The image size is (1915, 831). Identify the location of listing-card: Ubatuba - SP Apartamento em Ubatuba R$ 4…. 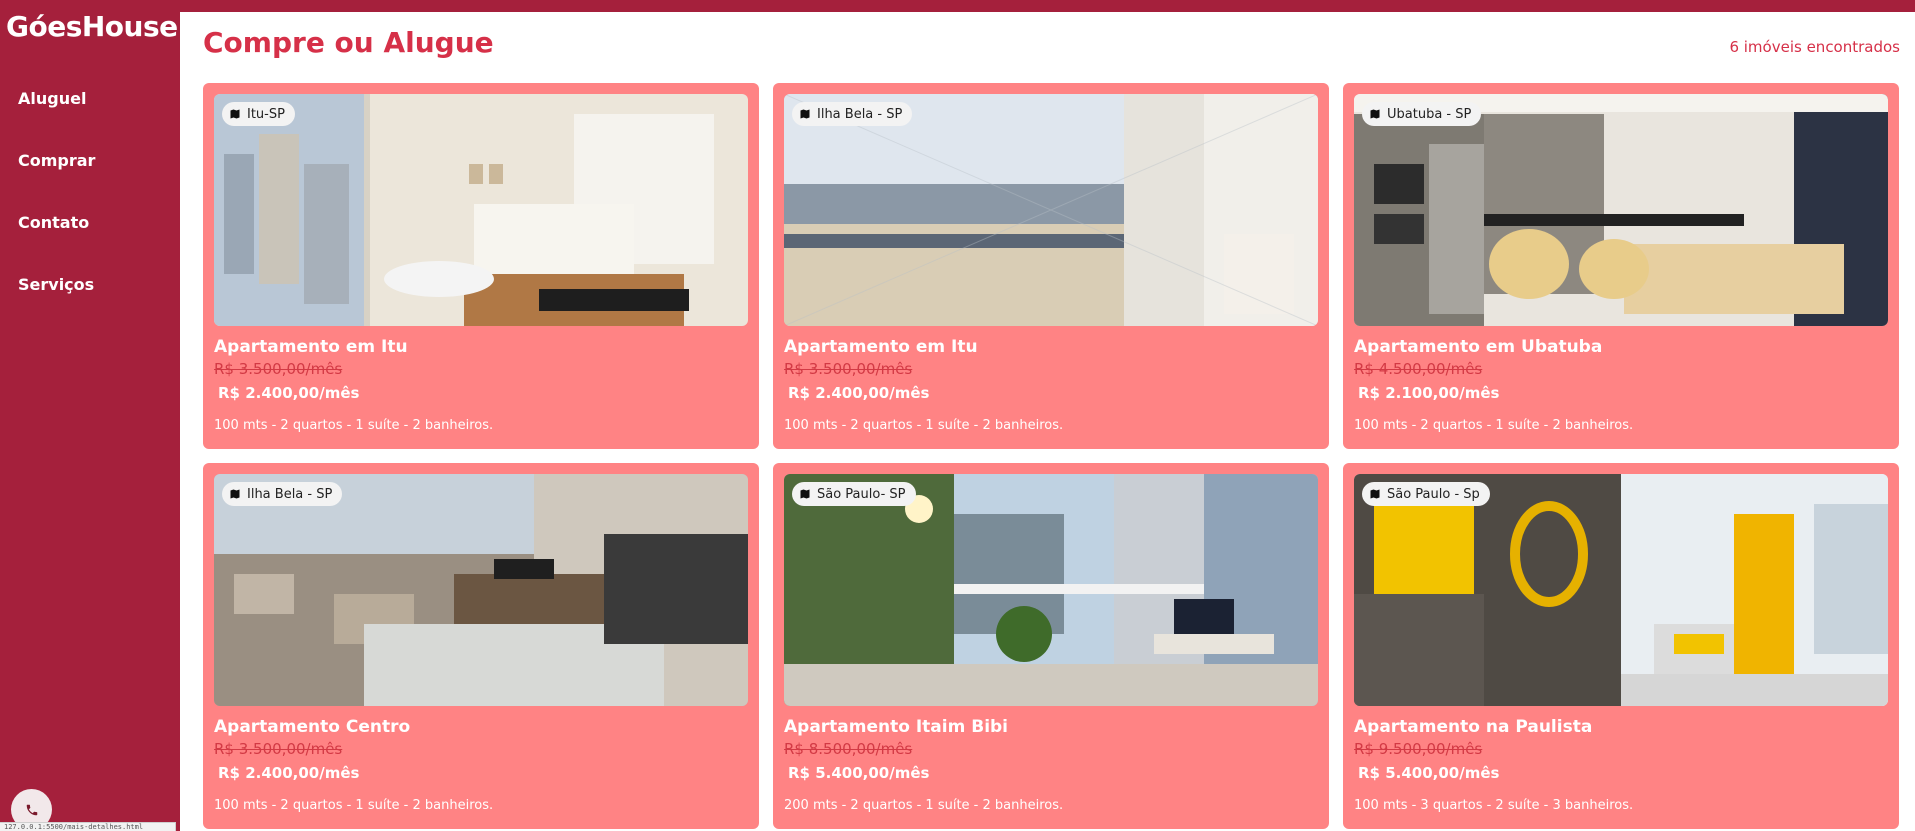
(1621, 266).